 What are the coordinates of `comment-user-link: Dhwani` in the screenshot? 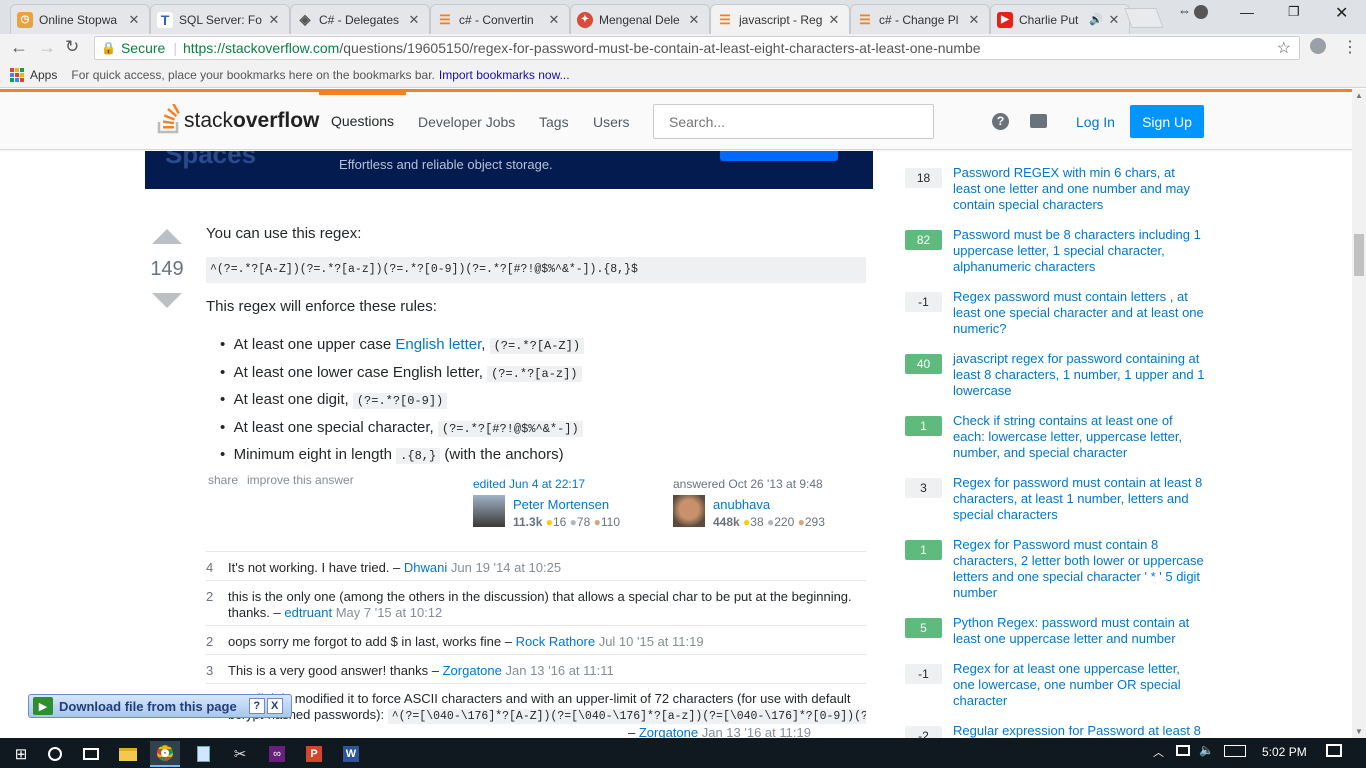 It's located at (425, 567).